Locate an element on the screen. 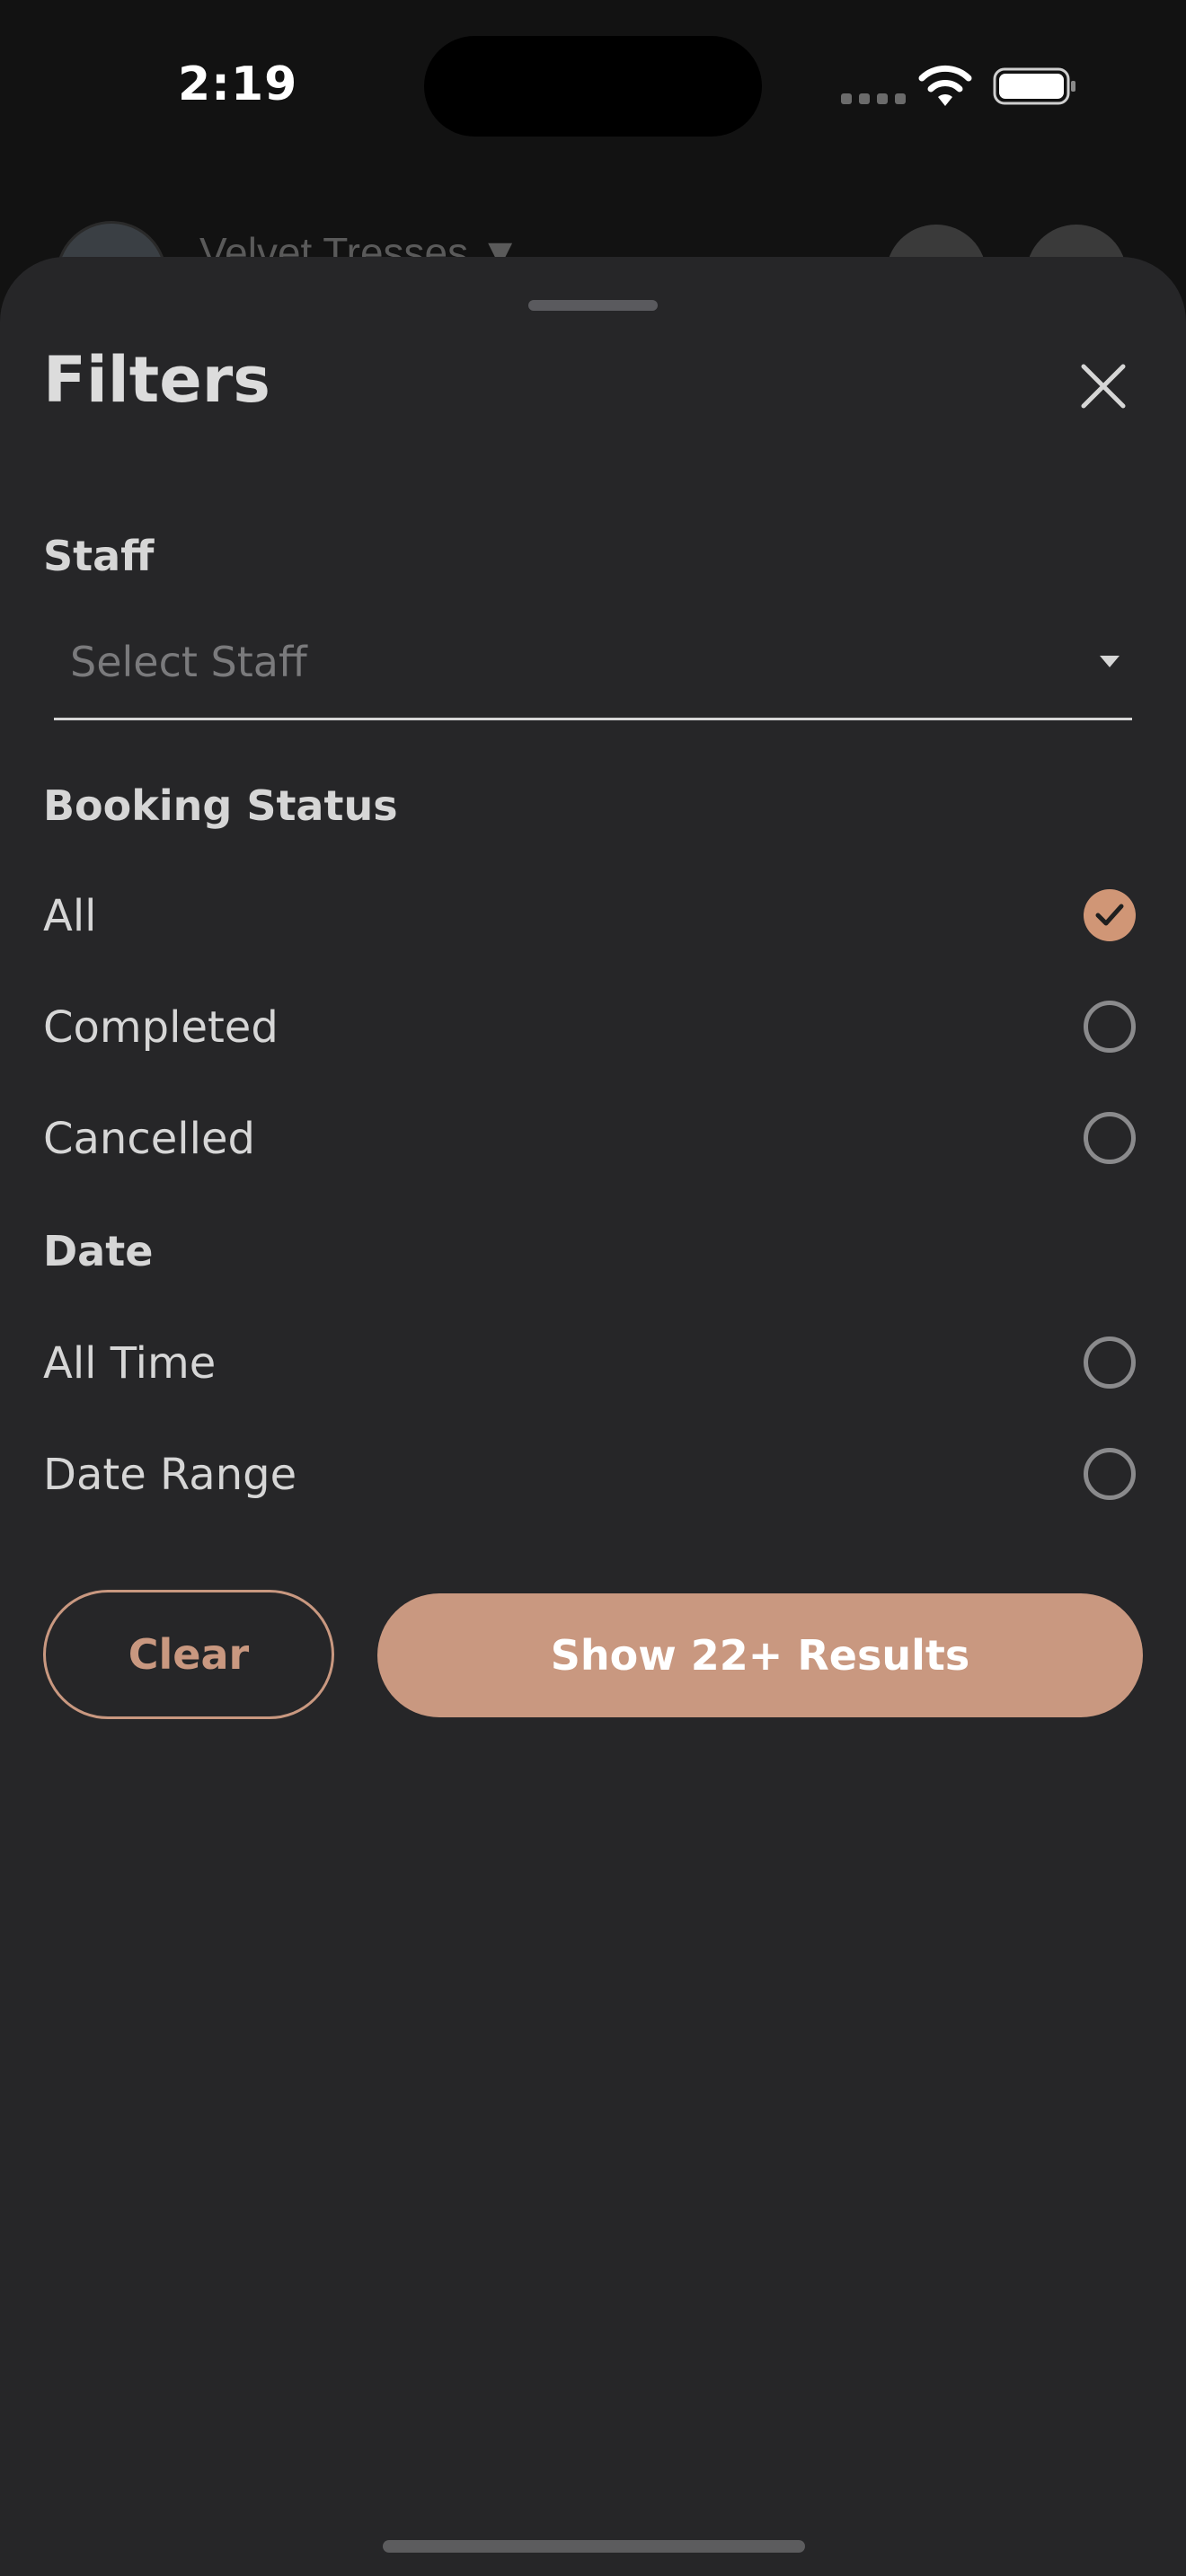  date-option-date-range: Date Range is located at coordinates (593, 1475).